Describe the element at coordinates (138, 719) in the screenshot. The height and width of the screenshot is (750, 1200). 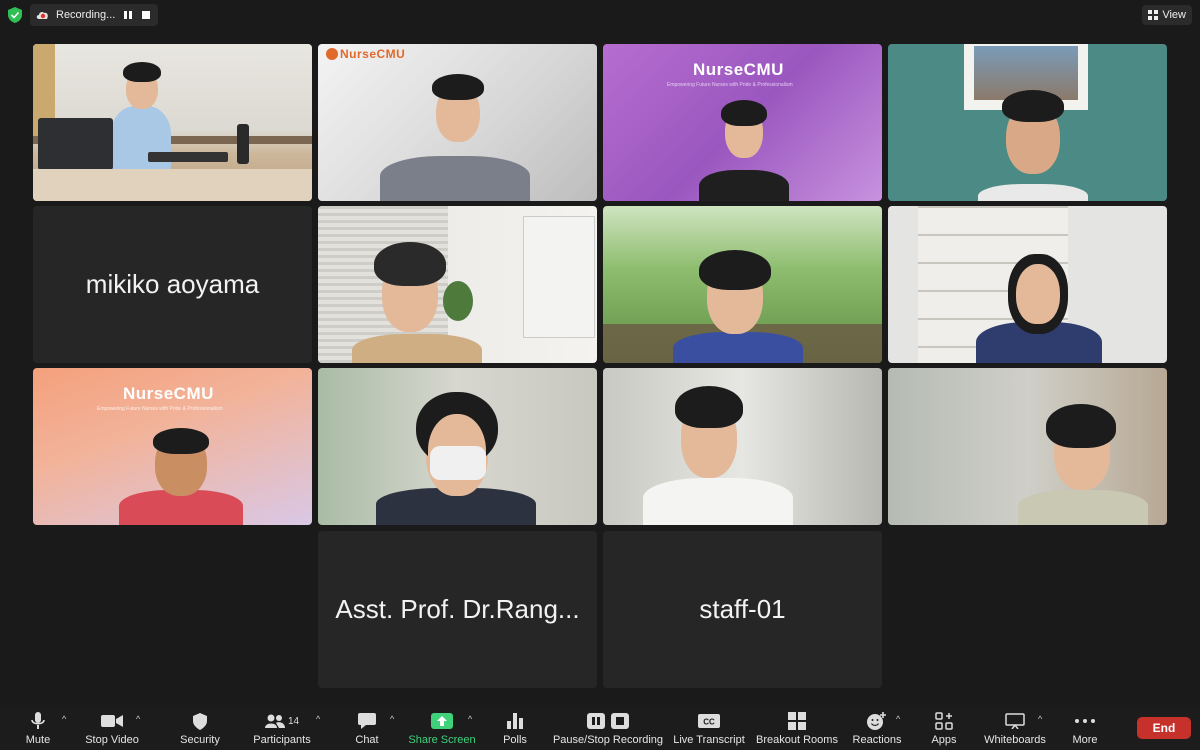
I see `video-options-caret: ^` at that location.